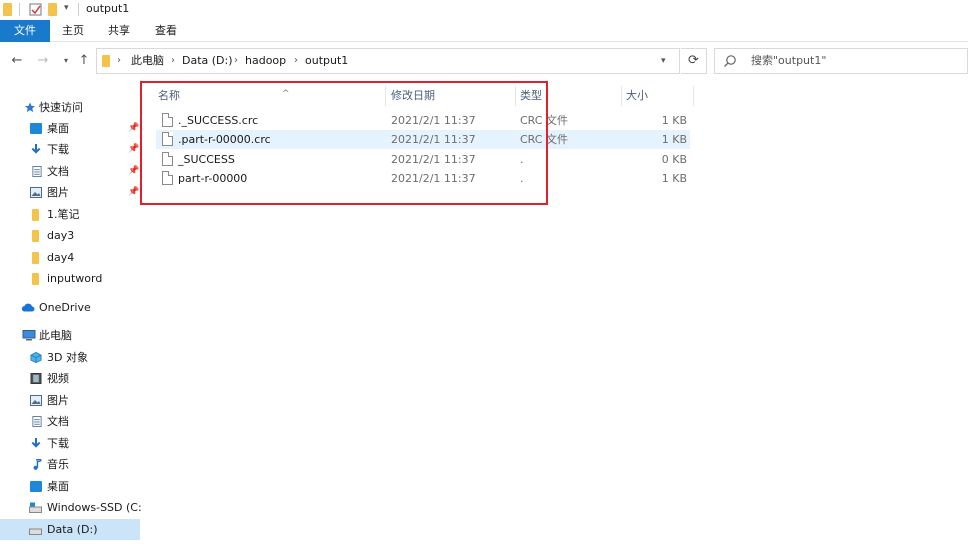 The image size is (968, 549). What do you see at coordinates (35, 9) in the screenshot?
I see `properties-icon` at bounding box center [35, 9].